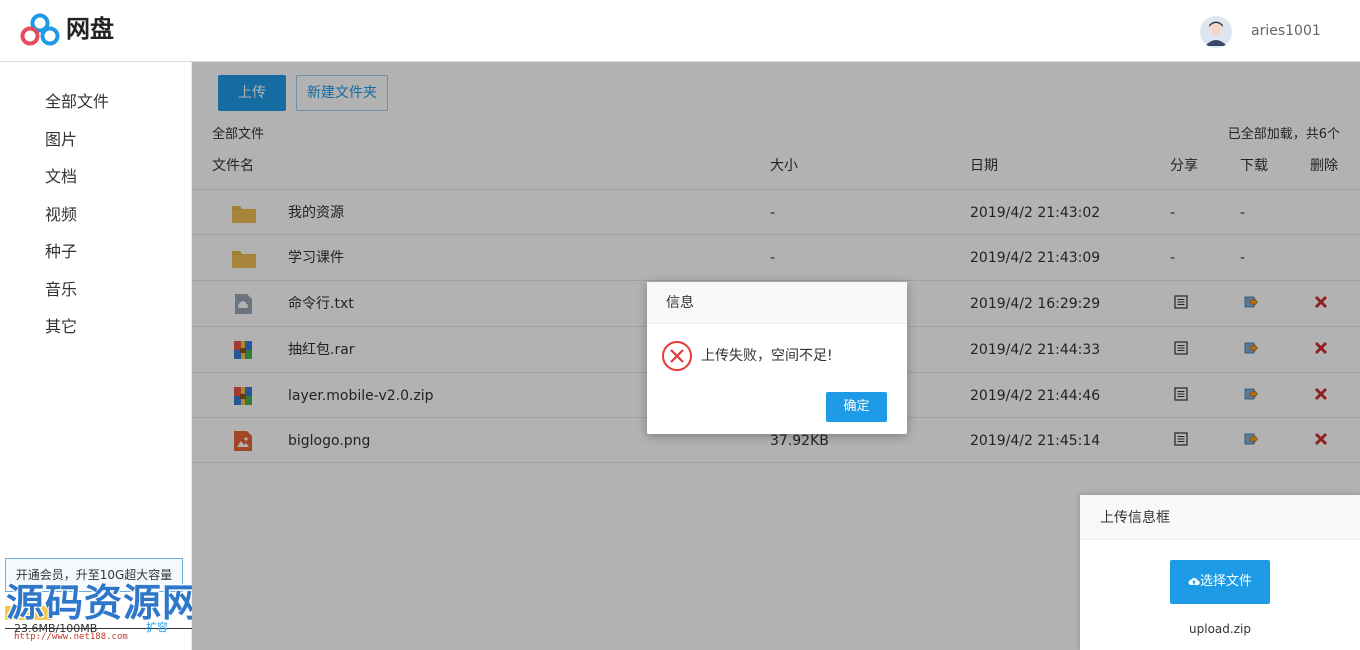 The height and width of the screenshot is (650, 1360). Describe the element at coordinates (856, 407) in the screenshot. I see `confirm-button: 确定` at that location.